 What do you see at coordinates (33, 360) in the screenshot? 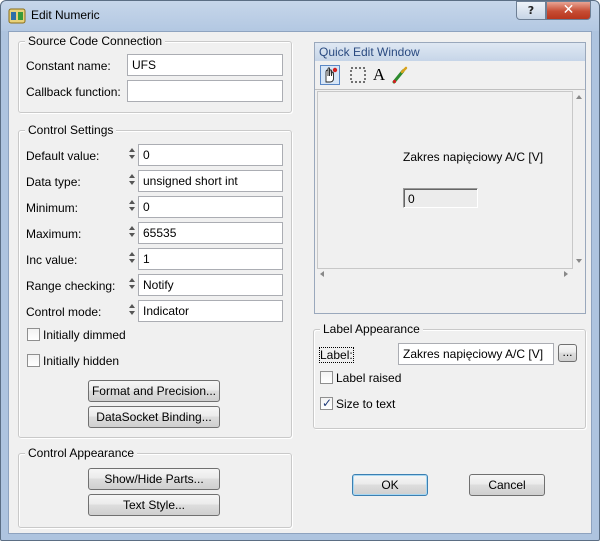
I see `initially-hidden-checkbox` at bounding box center [33, 360].